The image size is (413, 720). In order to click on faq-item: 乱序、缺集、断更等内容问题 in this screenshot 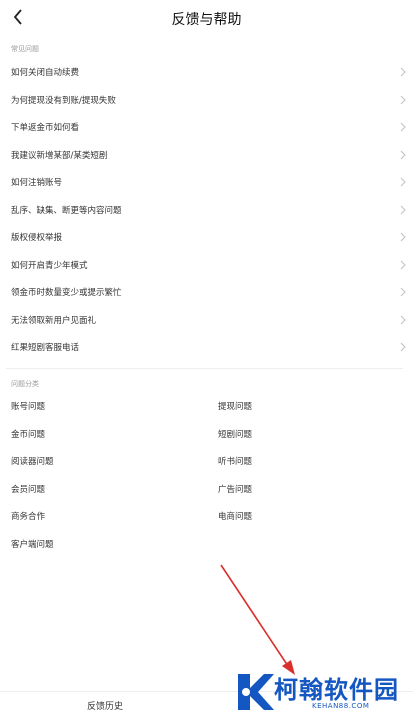, I will do `click(206, 210)`.